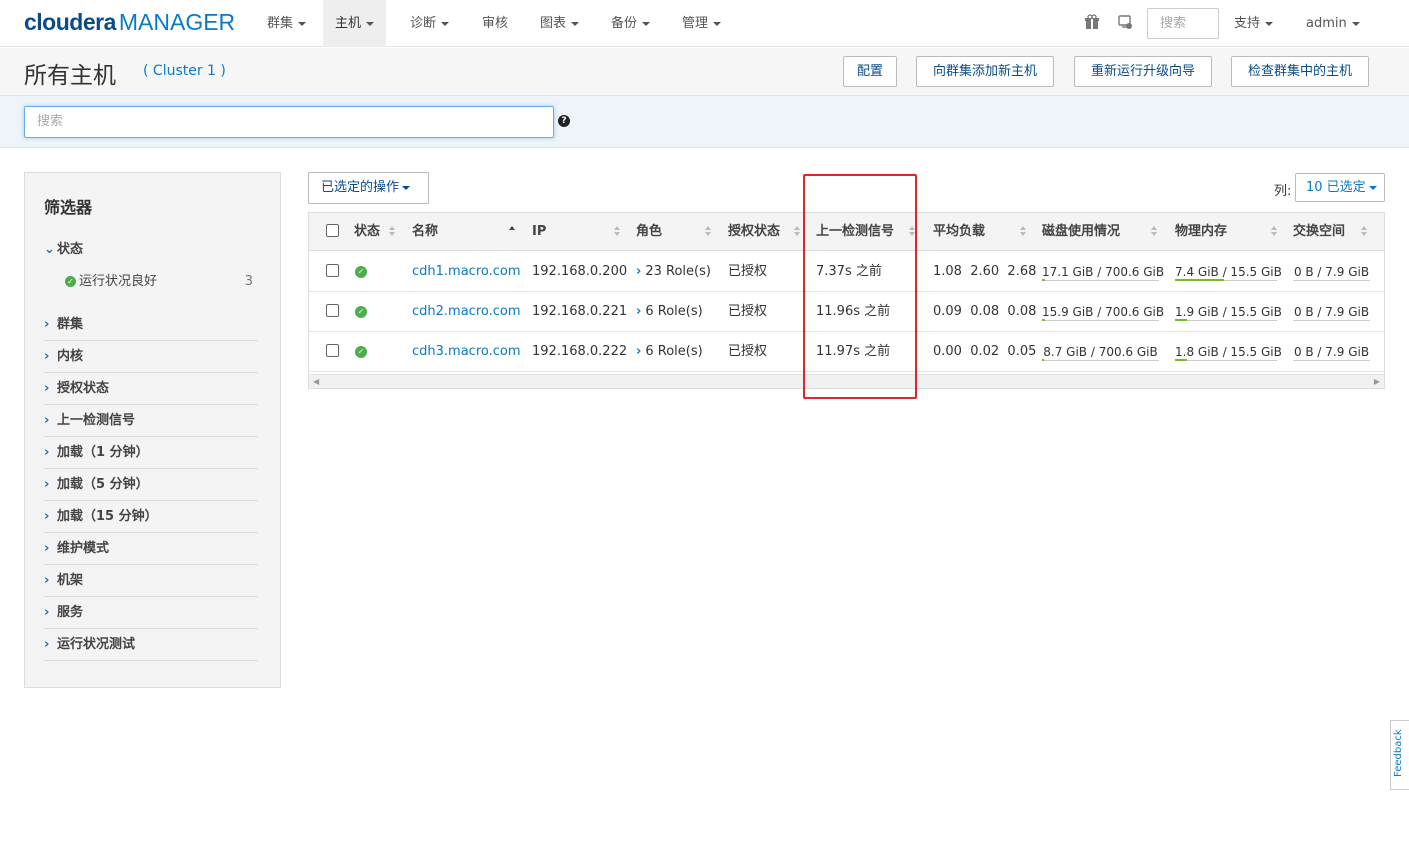  What do you see at coordinates (630, 23) in the screenshot?
I see `nav-backup: 备份` at bounding box center [630, 23].